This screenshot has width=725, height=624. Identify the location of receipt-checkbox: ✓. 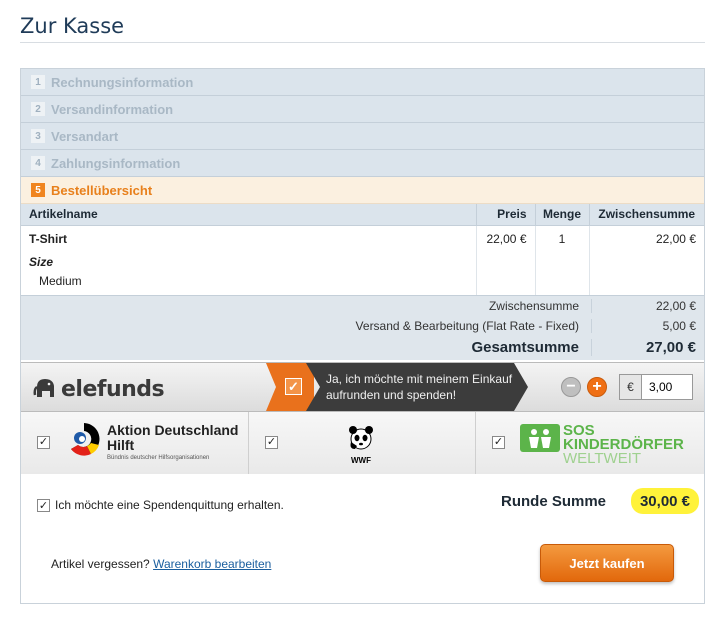
(43, 505).